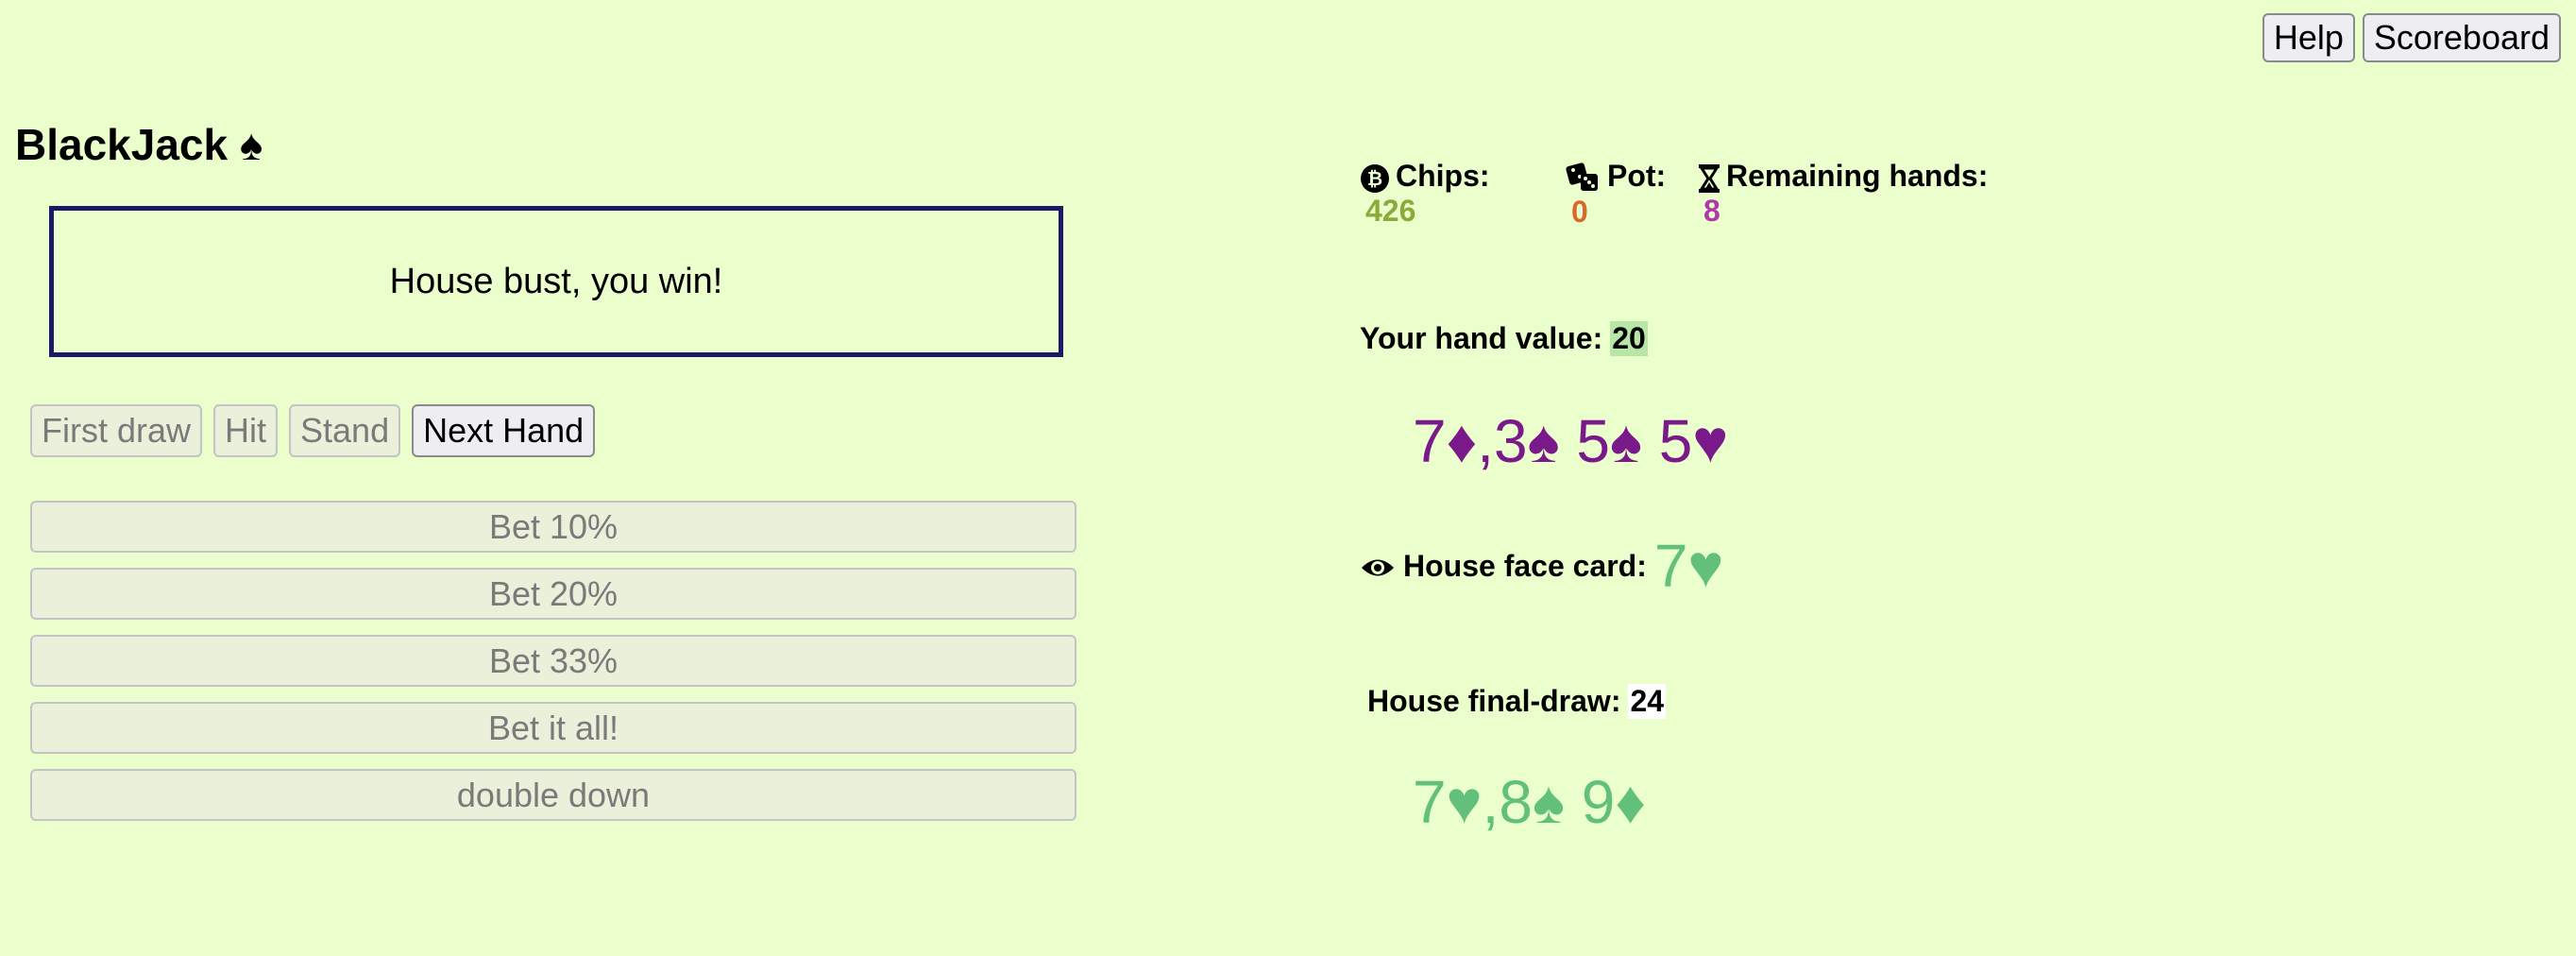  I want to click on bet-33-button: Bet 33%, so click(553, 661).